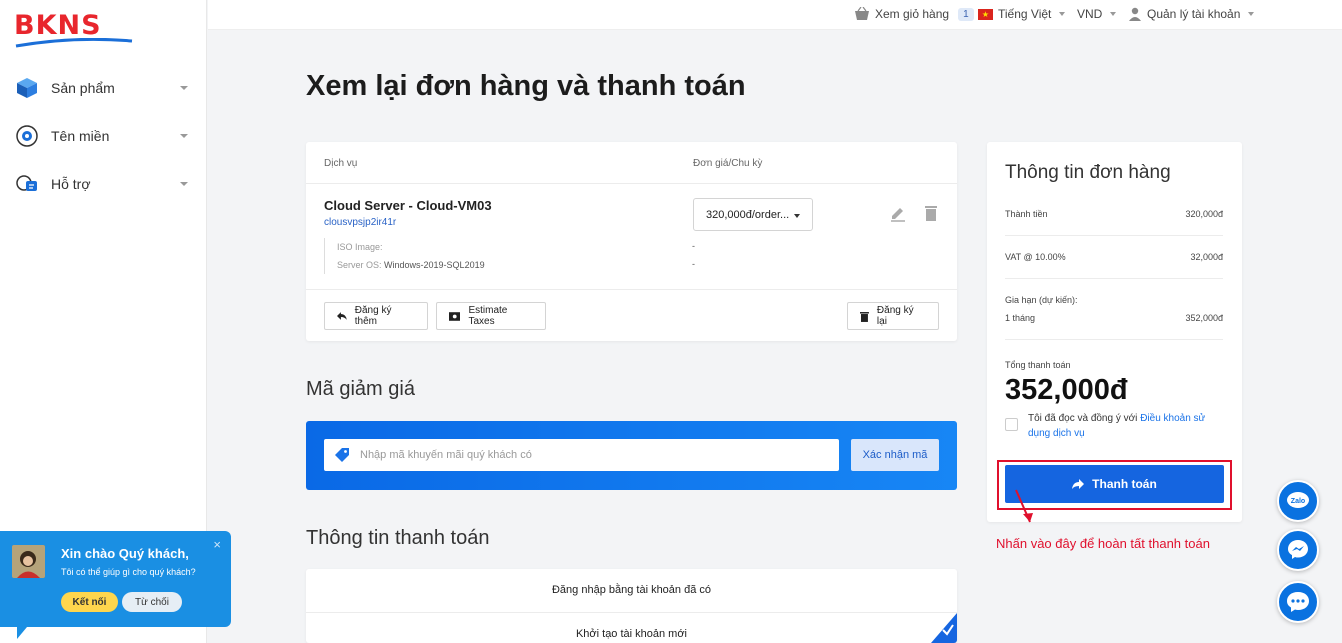  Describe the element at coordinates (83, 88) in the screenshot. I see `sidebar-item-label: Sản phẩm` at that location.